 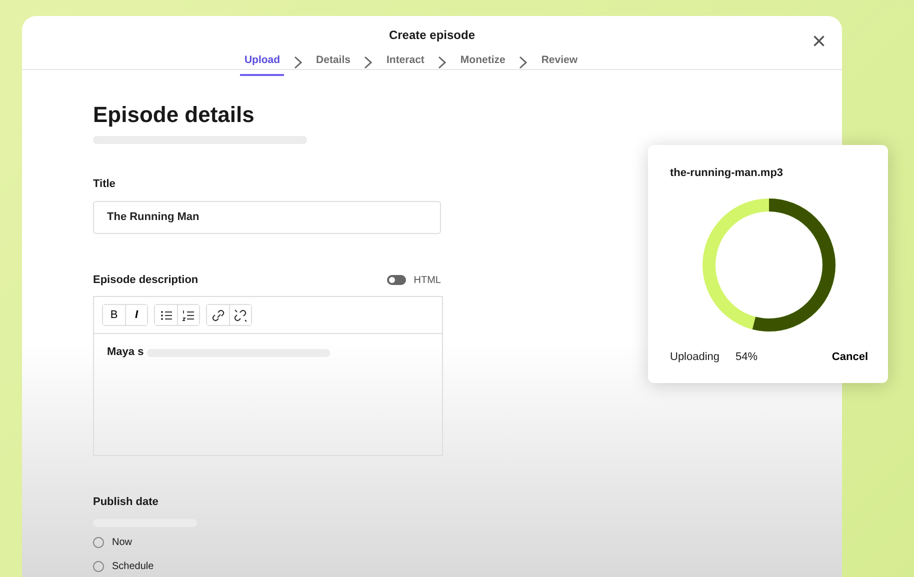 I want to click on upload-percent: 54%, so click(x=747, y=357).